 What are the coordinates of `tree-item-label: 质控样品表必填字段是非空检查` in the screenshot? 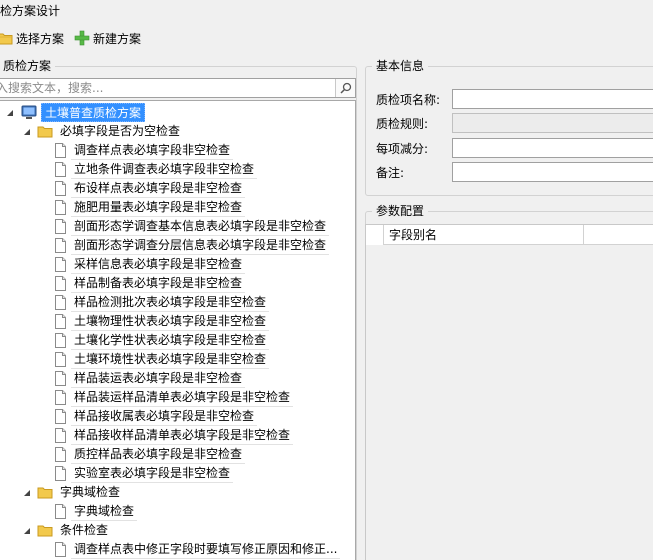 It's located at (158, 454).